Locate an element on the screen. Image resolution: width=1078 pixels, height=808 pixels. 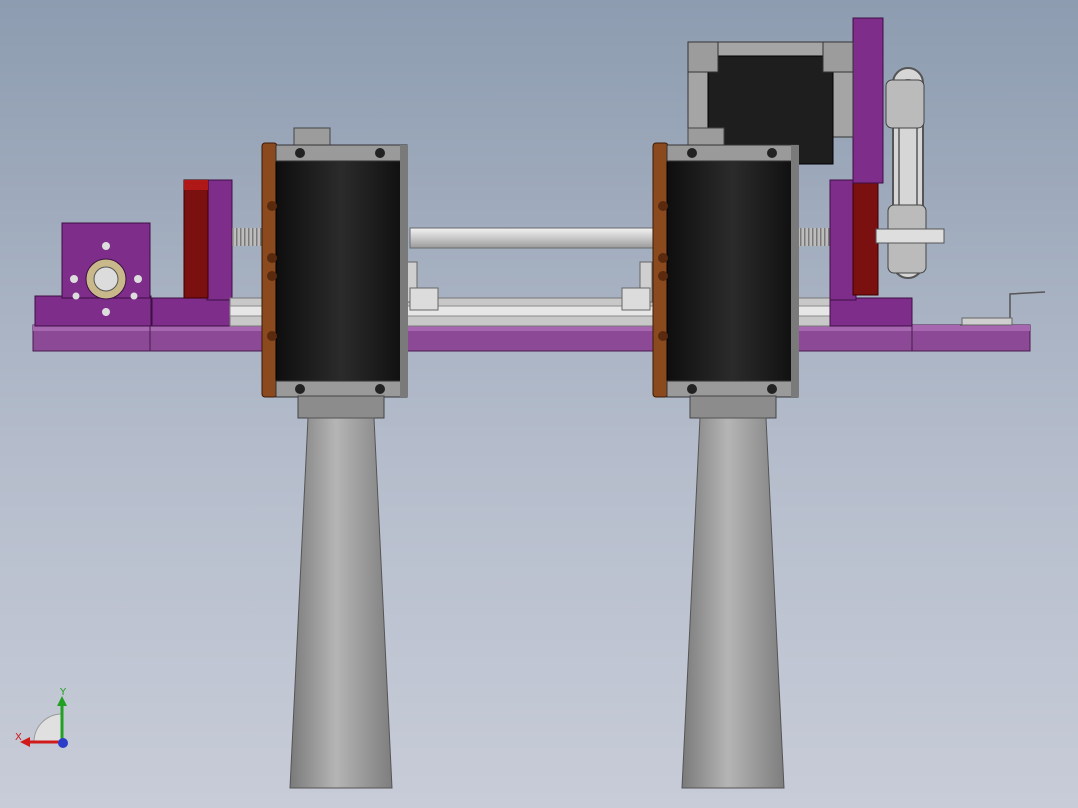
z-axis-dot is located at coordinates (63, 743).